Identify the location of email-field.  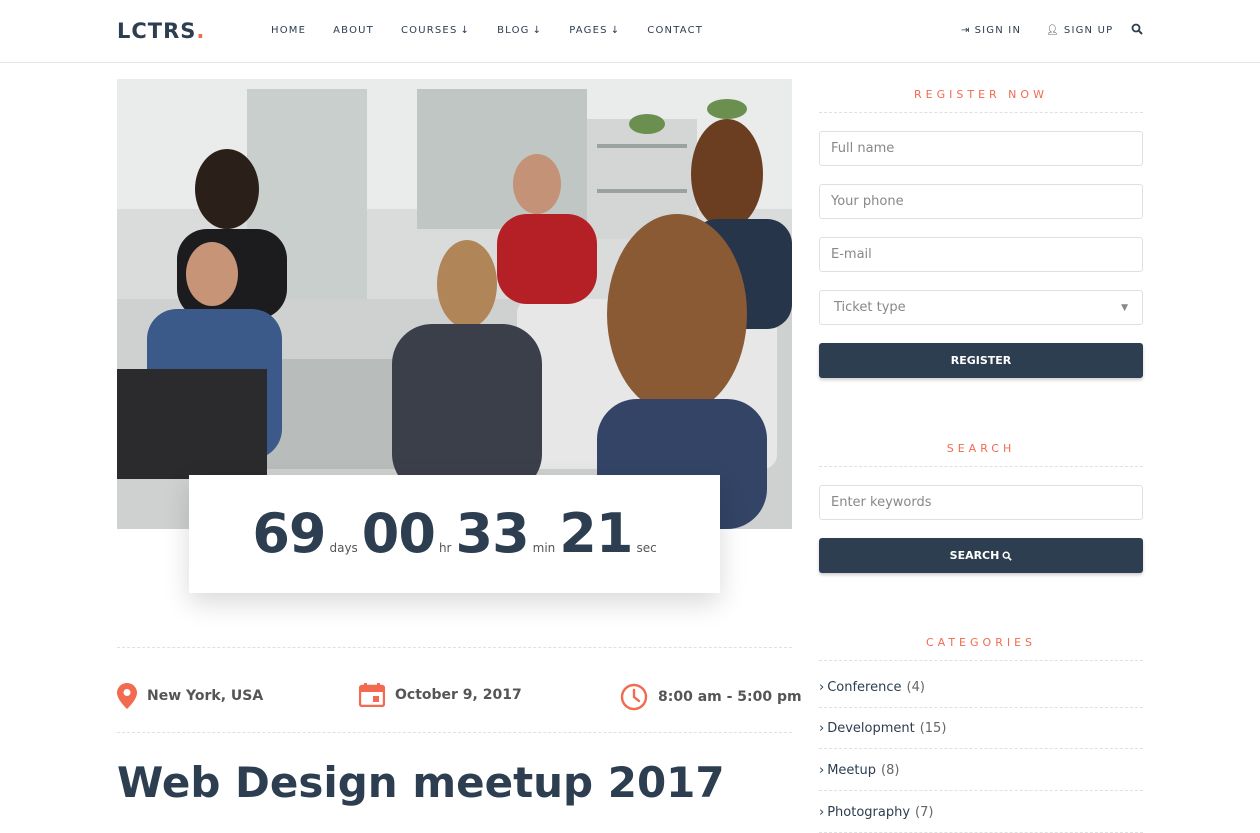
(981, 254).